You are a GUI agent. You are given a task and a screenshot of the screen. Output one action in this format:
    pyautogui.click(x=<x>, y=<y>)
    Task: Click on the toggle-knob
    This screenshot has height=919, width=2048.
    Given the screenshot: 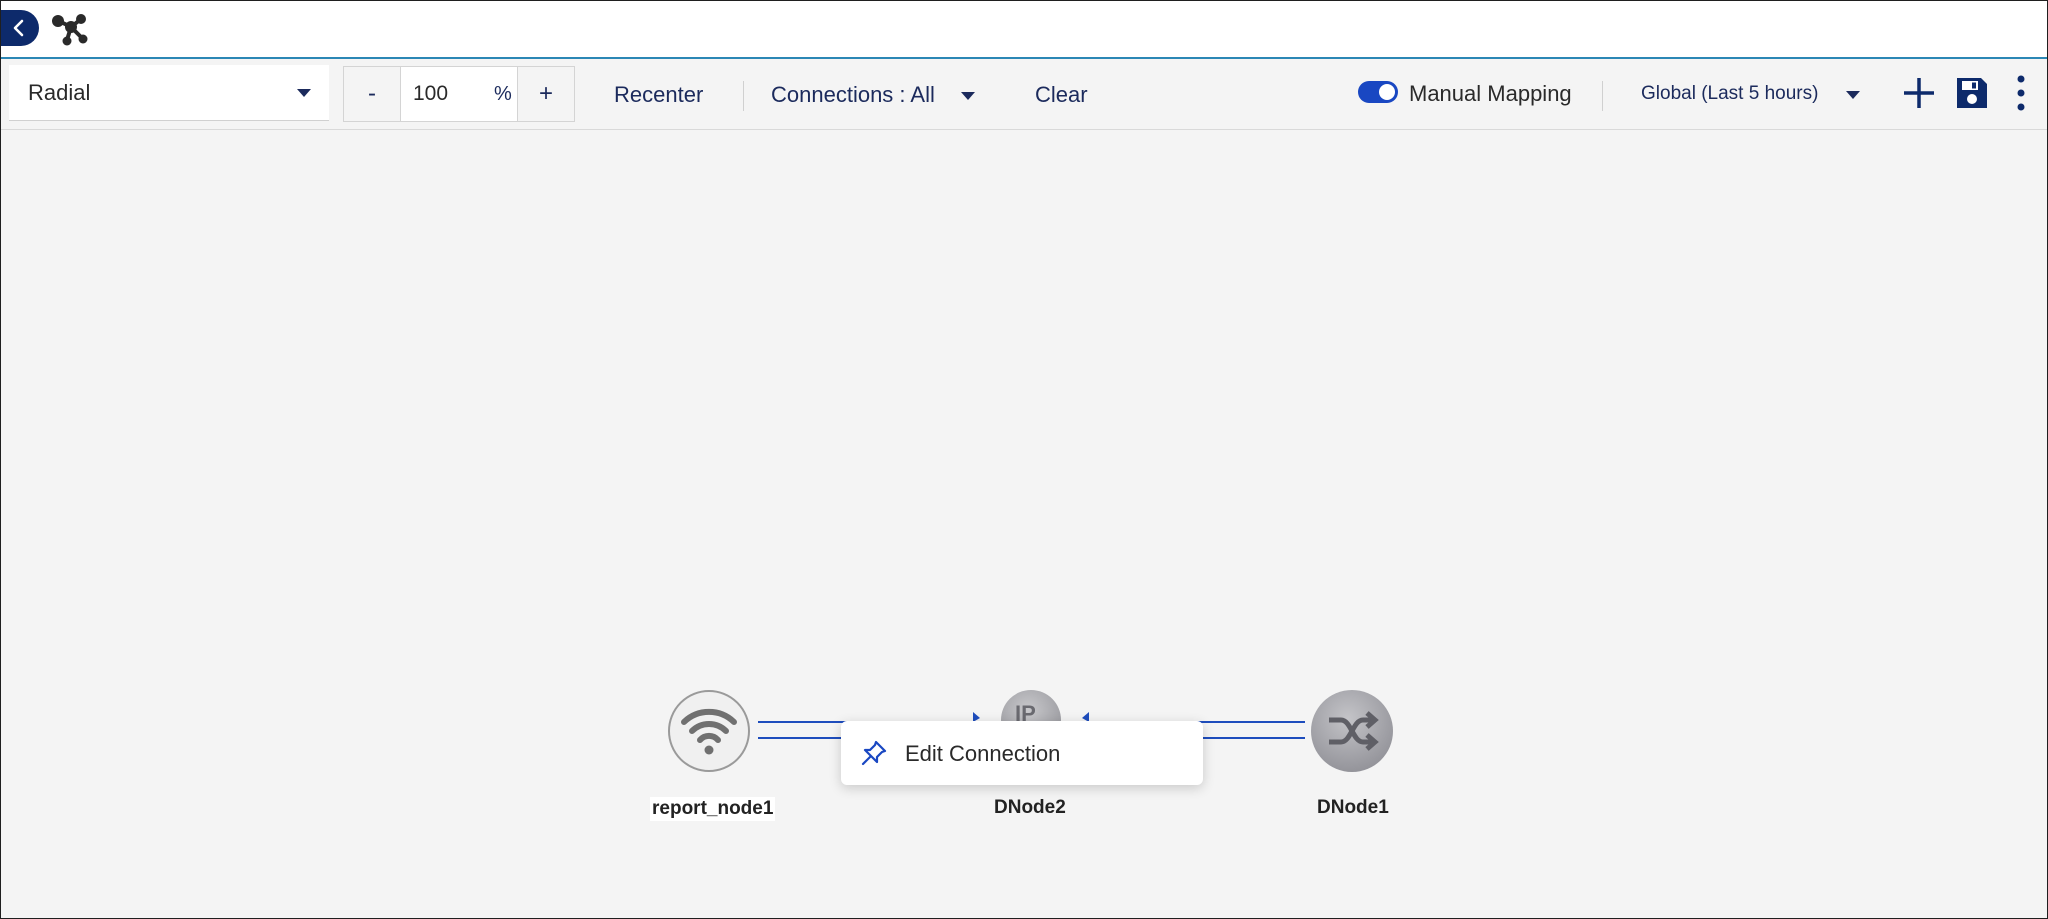 What is the action you would take?
    pyautogui.click(x=1387, y=92)
    